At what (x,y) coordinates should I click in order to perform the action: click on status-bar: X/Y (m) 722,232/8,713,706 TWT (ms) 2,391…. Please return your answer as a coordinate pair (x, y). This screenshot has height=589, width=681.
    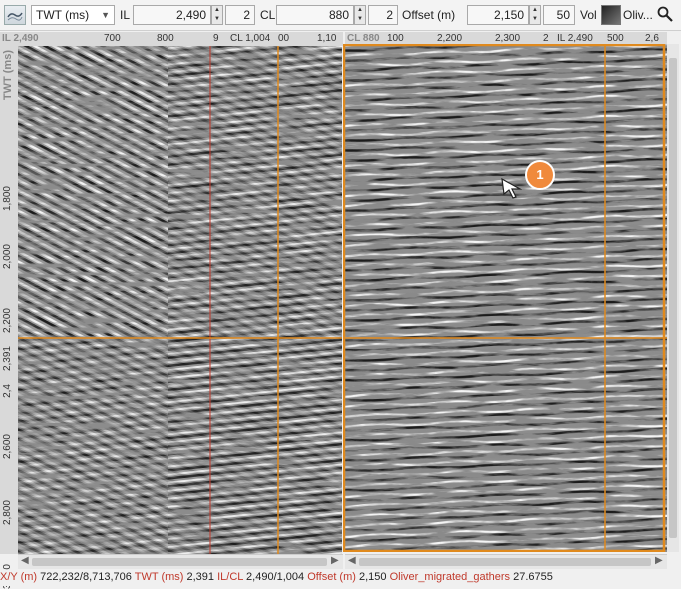
    Looking at the image, I should click on (340, 578).